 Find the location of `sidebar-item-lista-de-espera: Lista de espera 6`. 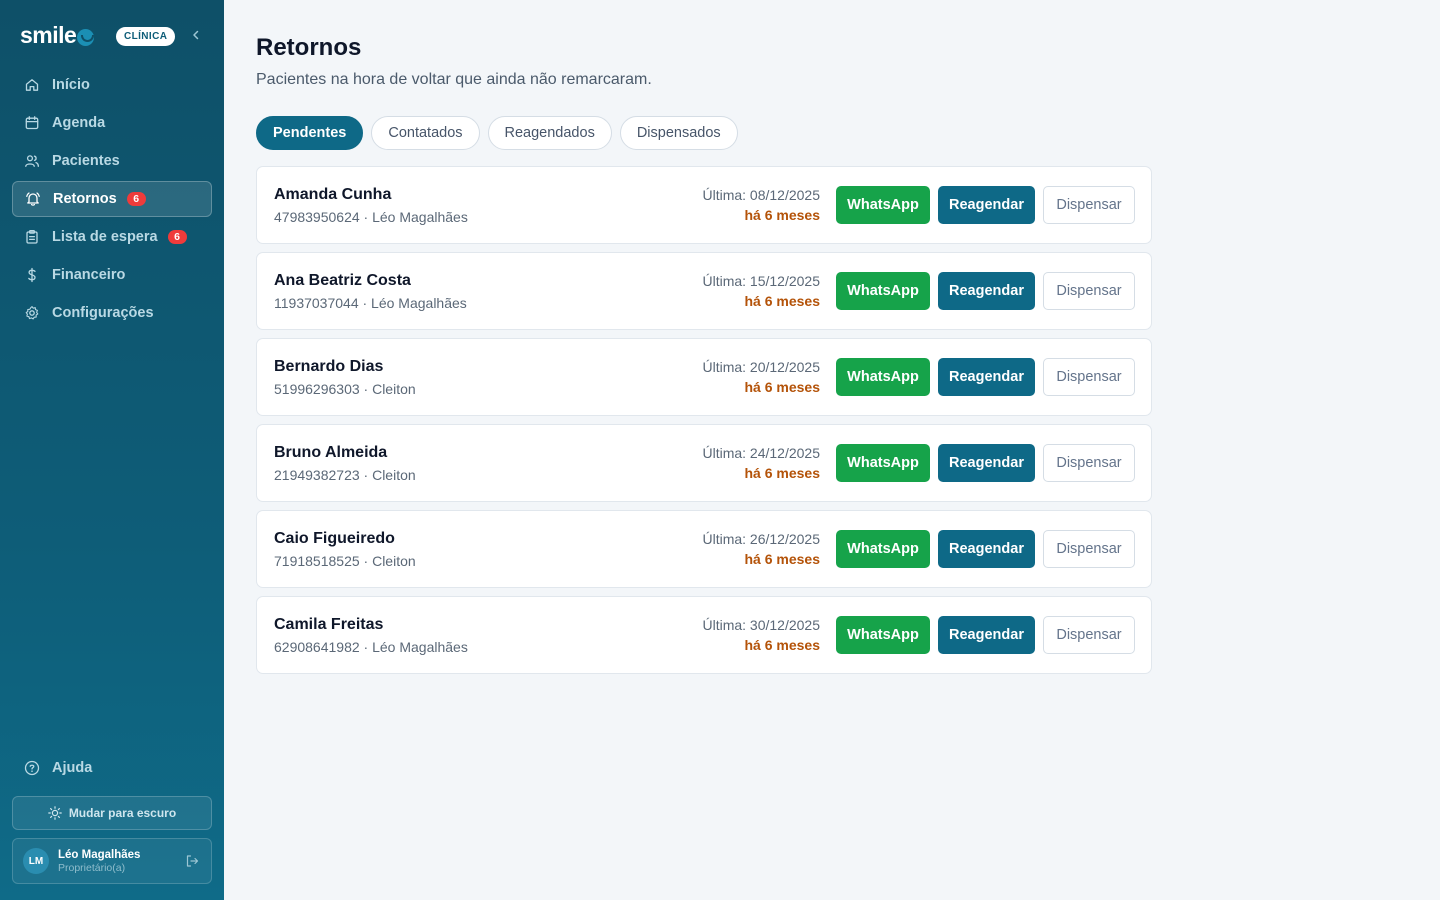

sidebar-item-lista-de-espera: Lista de espera 6 is located at coordinates (112, 237).